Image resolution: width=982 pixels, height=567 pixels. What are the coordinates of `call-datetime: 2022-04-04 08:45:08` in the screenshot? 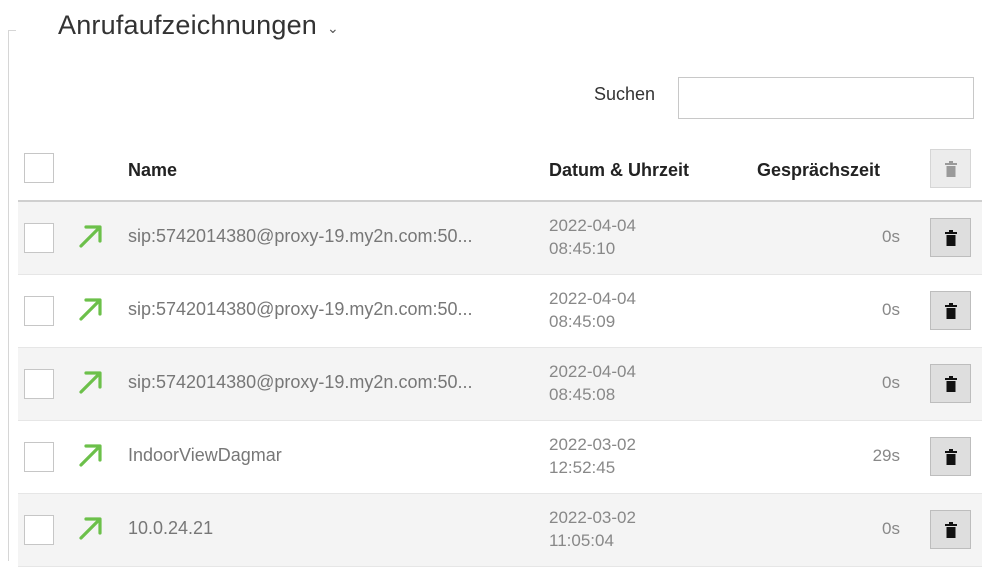 It's located at (592, 383).